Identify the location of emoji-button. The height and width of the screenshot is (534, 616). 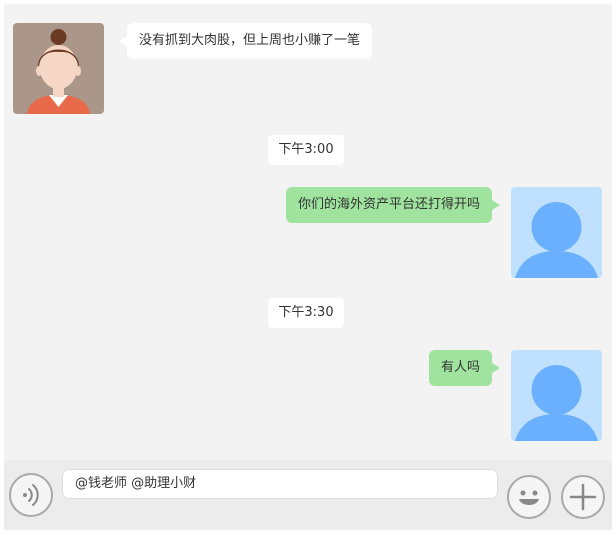
(529, 497).